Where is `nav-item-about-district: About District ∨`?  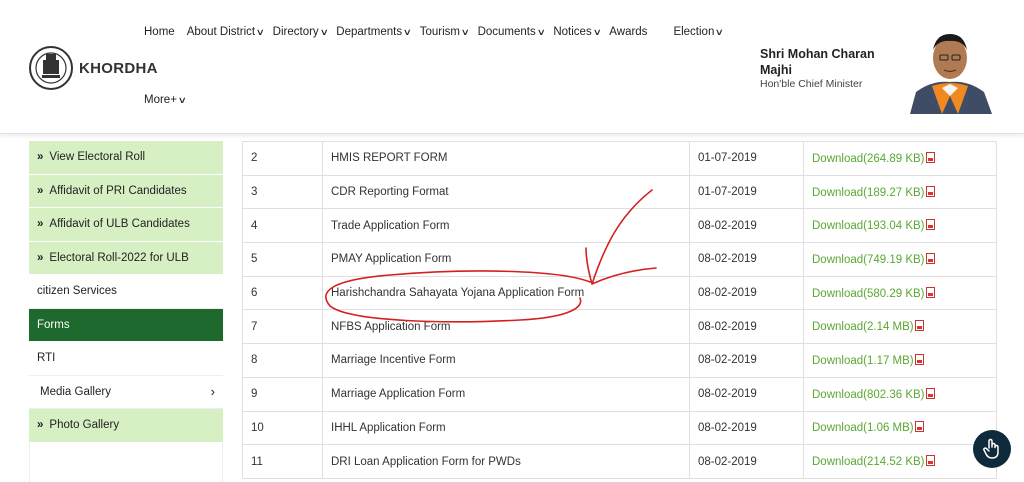 nav-item-about-district: About District ∨ is located at coordinates (225, 32).